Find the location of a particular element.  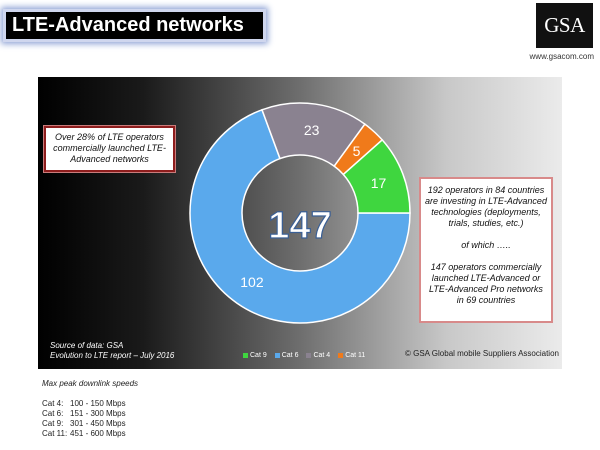

donut-data-label: 17 is located at coordinates (379, 183).